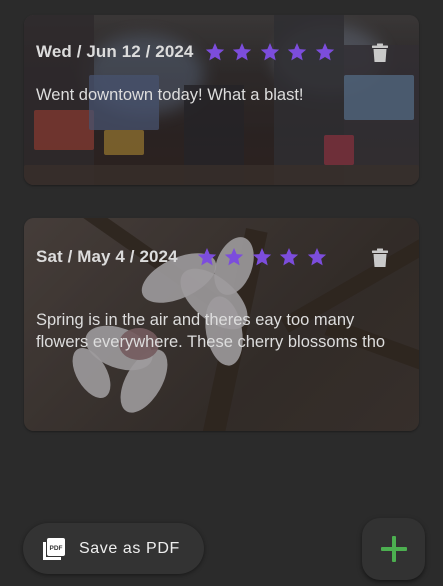 Image resolution: width=443 pixels, height=586 pixels. Describe the element at coordinates (129, 548) in the screenshot. I see `save-as-pdf-label: Save as PDF` at that location.